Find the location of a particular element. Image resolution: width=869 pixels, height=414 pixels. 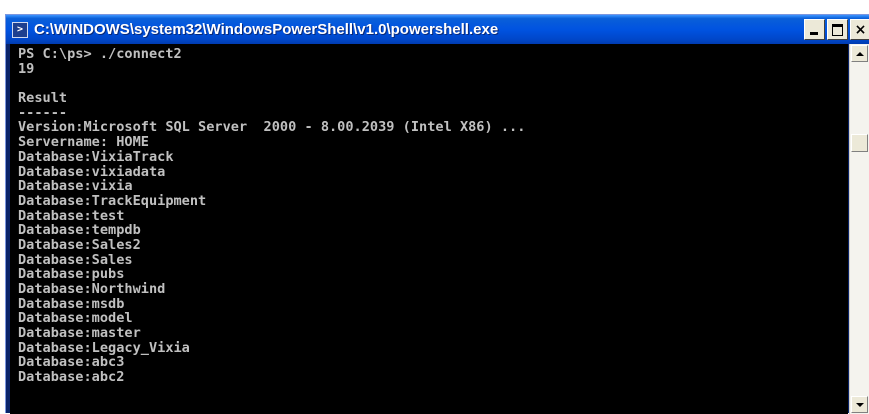

vertical-scrollbar is located at coordinates (859, 229).